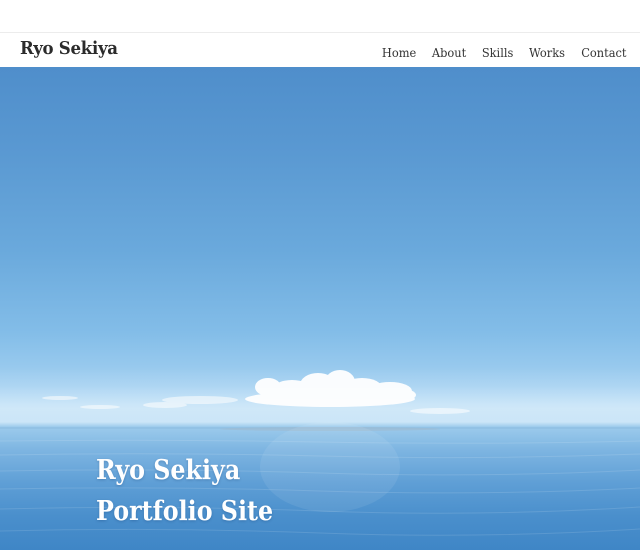 The image size is (640, 550). I want to click on nav-item-works: Works, so click(547, 51).